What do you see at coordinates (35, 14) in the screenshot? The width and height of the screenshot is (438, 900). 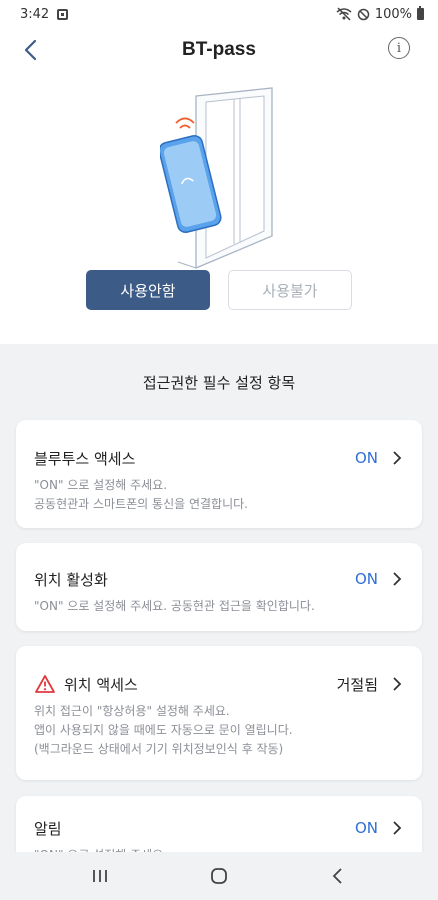 I see `status-time: 3:42` at bounding box center [35, 14].